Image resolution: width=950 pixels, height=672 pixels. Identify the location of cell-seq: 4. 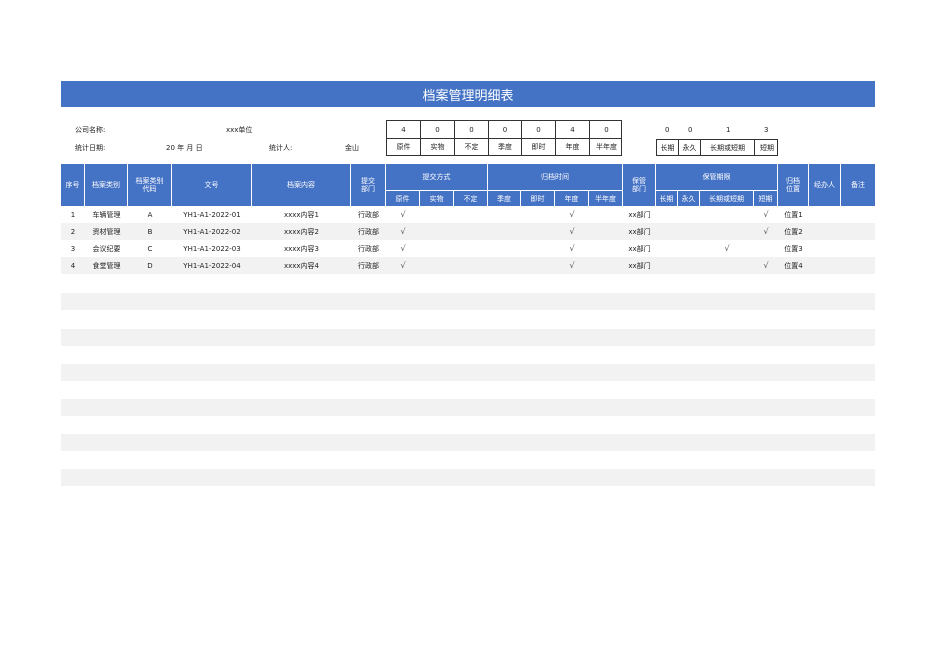
(73, 265).